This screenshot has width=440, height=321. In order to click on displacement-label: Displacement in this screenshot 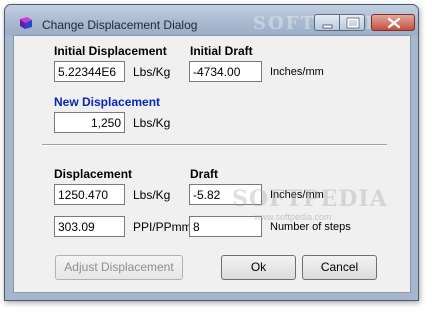, I will do `click(93, 174)`.